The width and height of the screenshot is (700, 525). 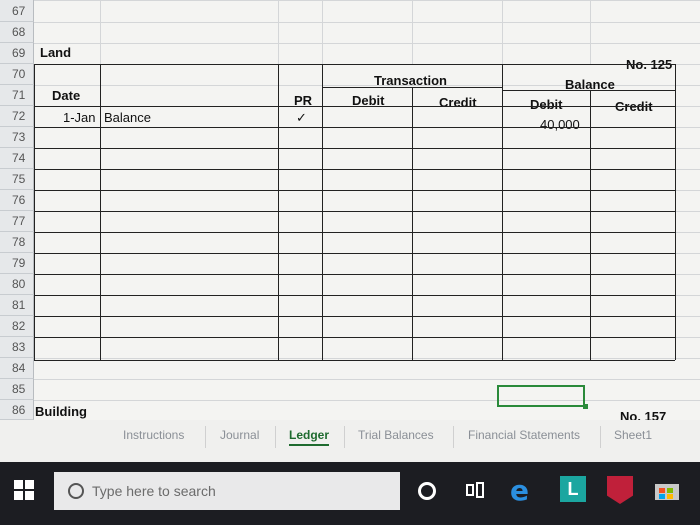 What do you see at coordinates (239, 435) in the screenshot?
I see `tab-journal: Journal` at bounding box center [239, 435].